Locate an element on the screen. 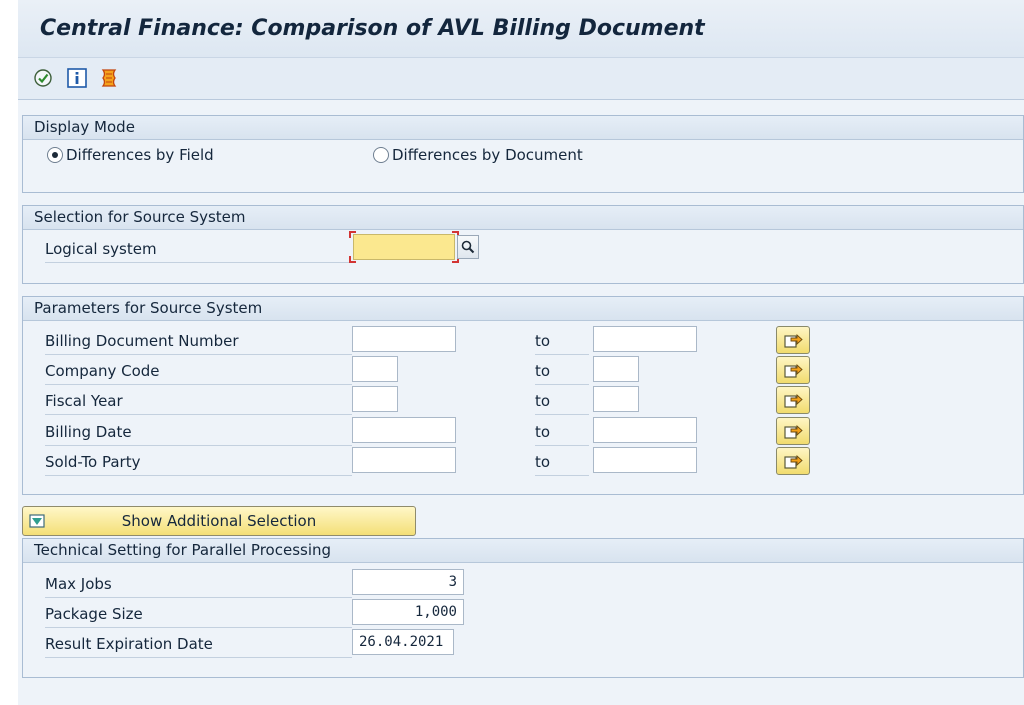 This screenshot has height=705, width=1024. sold-to-party-to-input is located at coordinates (645, 460).